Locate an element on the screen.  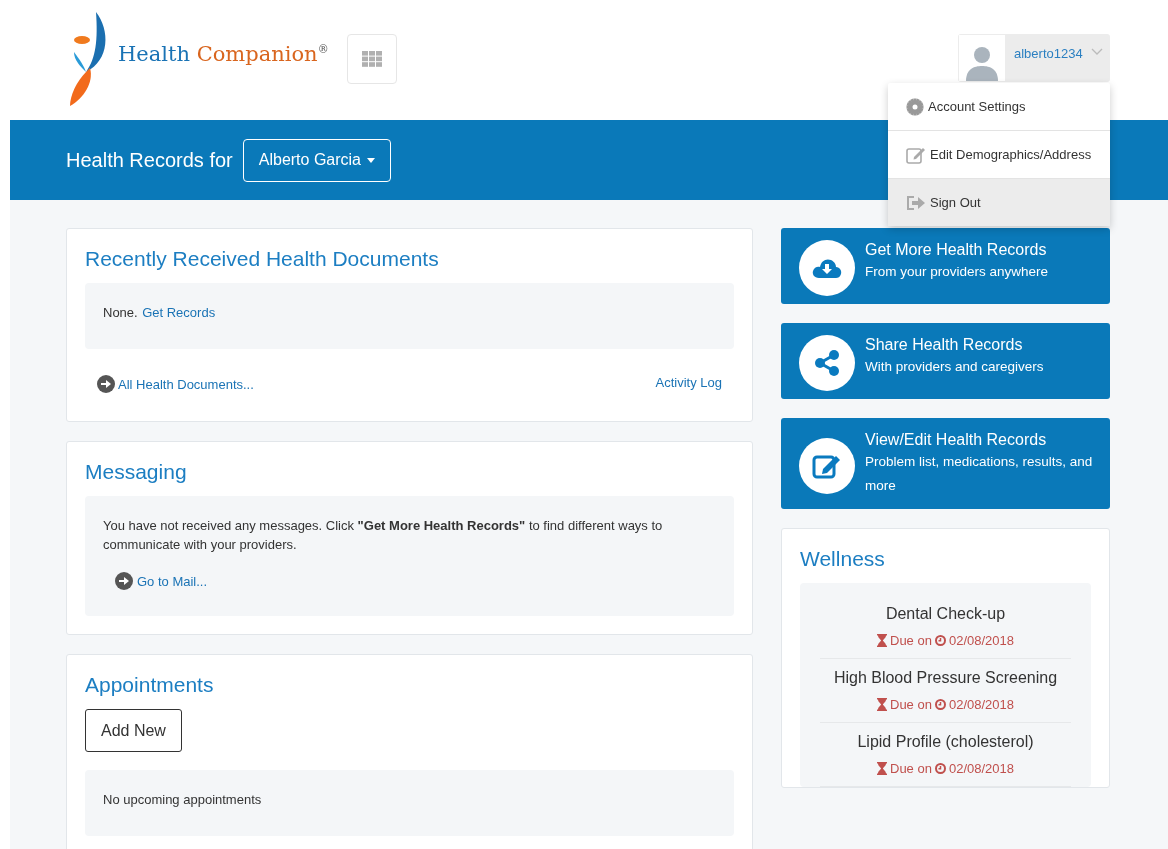
action-subtitle: Problem list, medications, results, and more is located at coordinates (979, 474).